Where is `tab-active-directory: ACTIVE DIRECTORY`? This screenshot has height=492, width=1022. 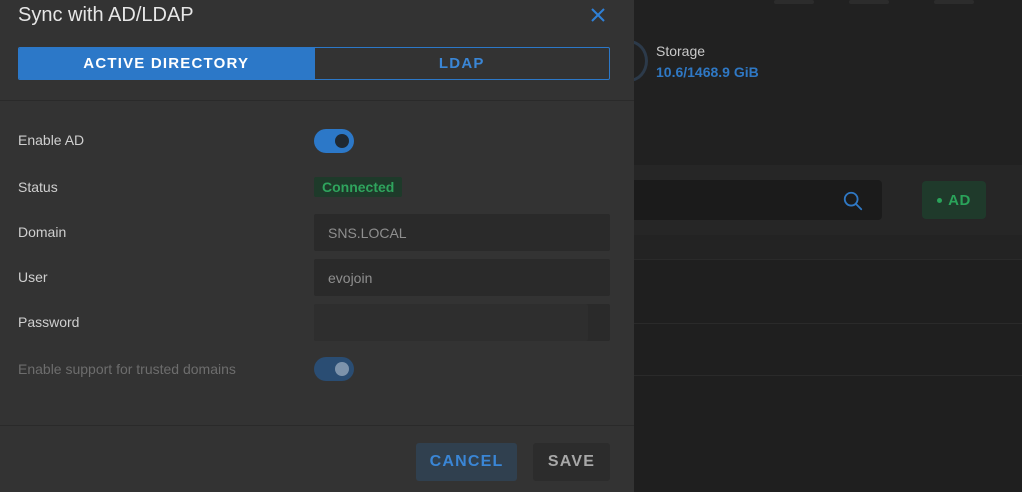
tab-active-directory: ACTIVE DIRECTORY is located at coordinates (166, 63).